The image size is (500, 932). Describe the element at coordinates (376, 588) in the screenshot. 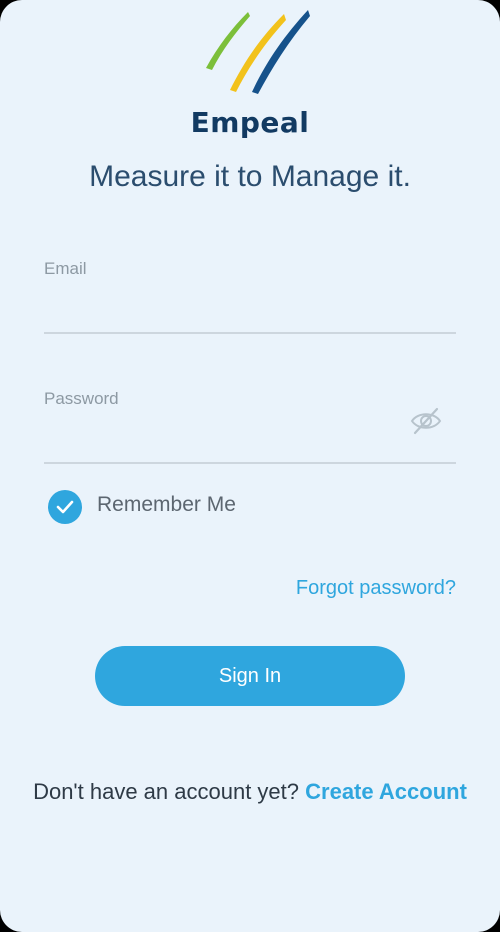

I see `forgot-password-link: Forgot password?` at that location.